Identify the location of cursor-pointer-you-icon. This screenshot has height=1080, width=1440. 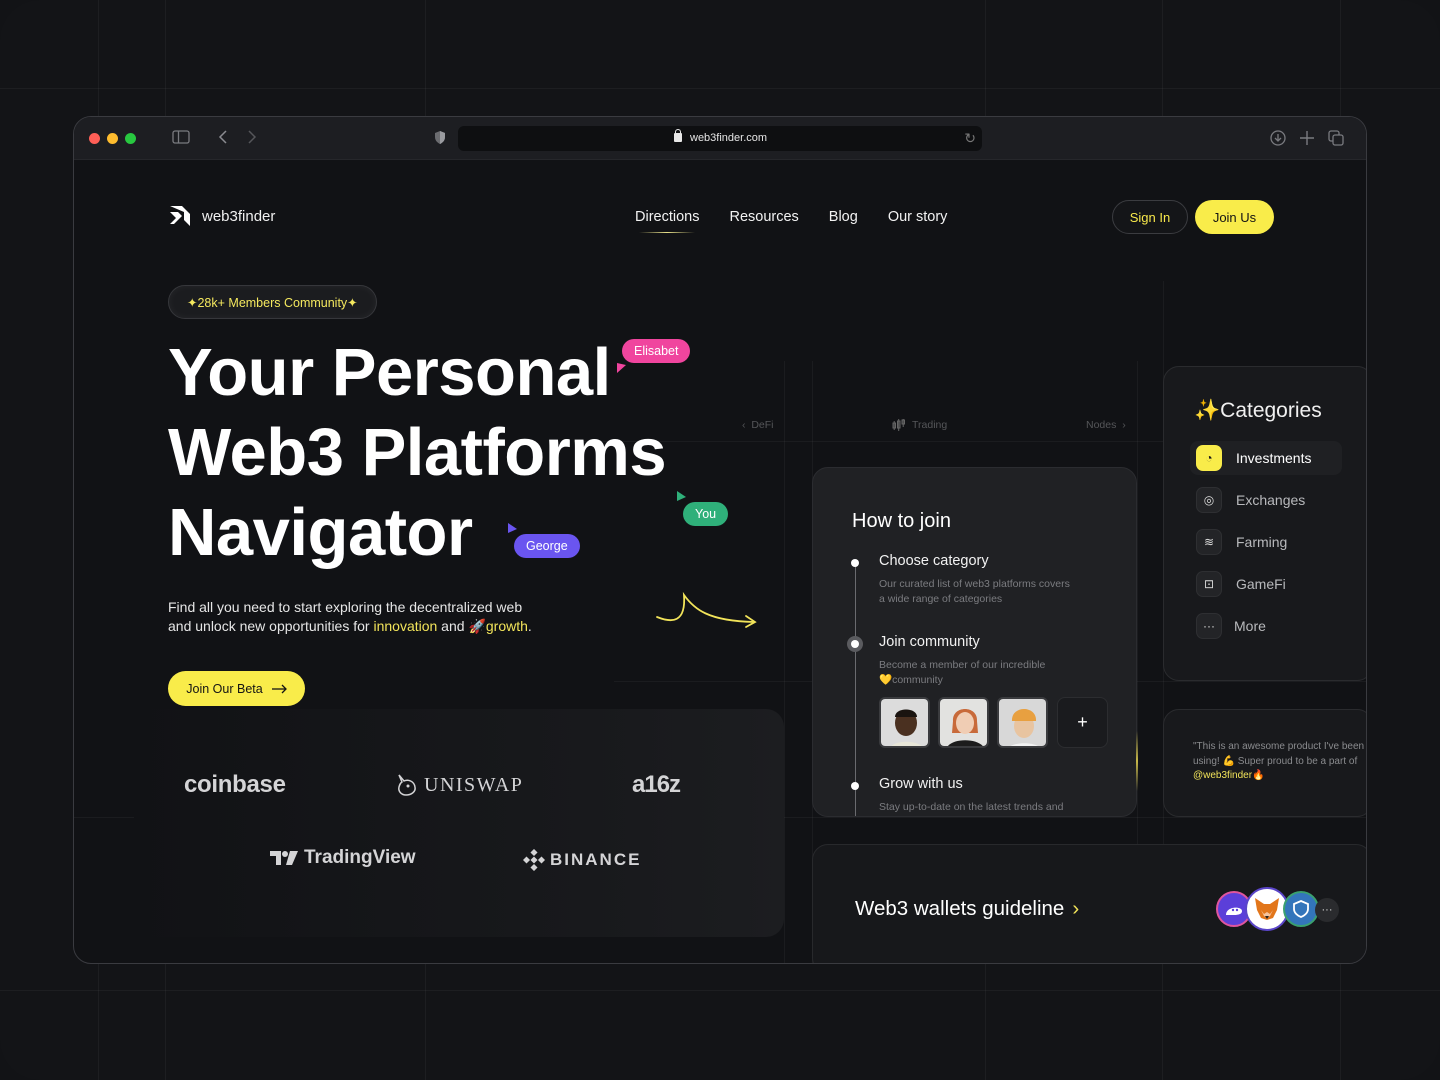
(681, 496).